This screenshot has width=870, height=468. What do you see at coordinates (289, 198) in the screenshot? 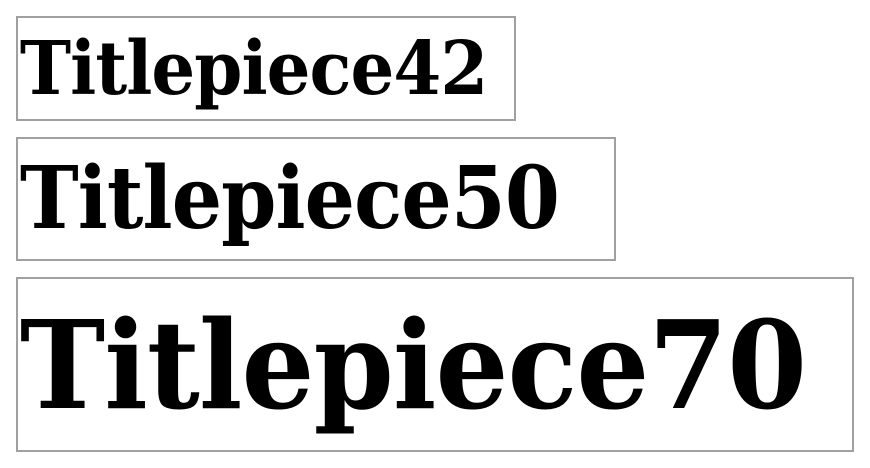
I see `specimen-text-50: Titlepiece50` at bounding box center [289, 198].